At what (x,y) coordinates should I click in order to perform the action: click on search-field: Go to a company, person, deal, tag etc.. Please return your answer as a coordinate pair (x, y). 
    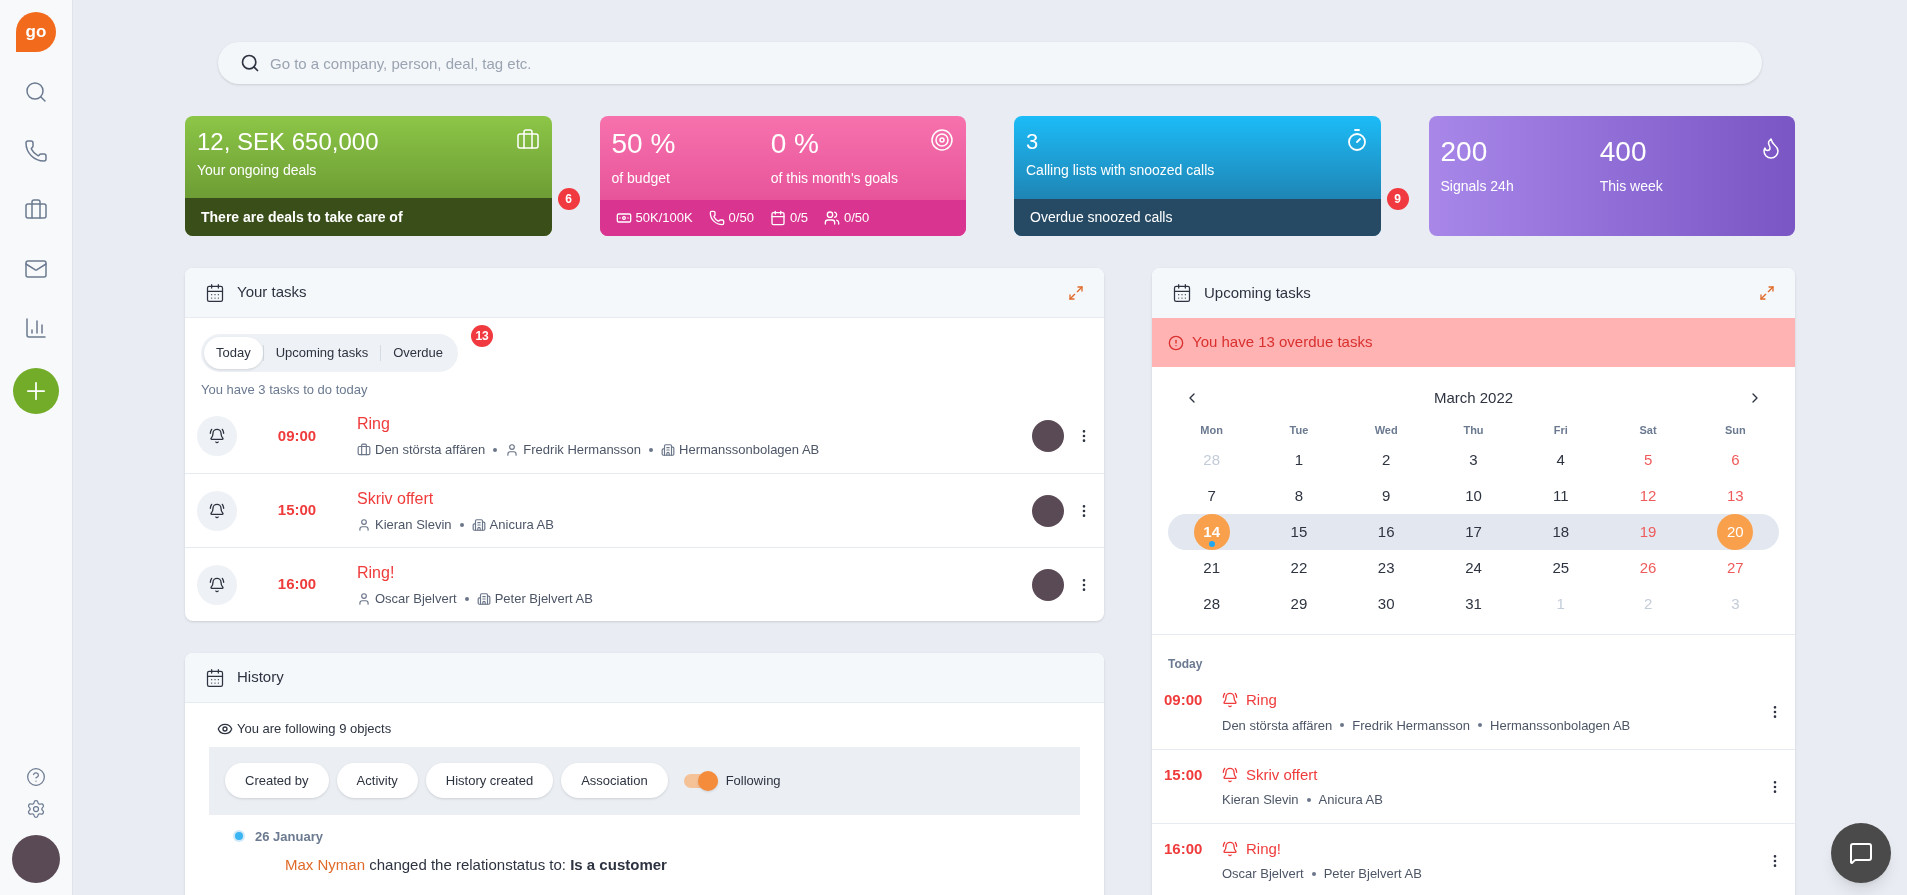
    Looking at the image, I should click on (990, 63).